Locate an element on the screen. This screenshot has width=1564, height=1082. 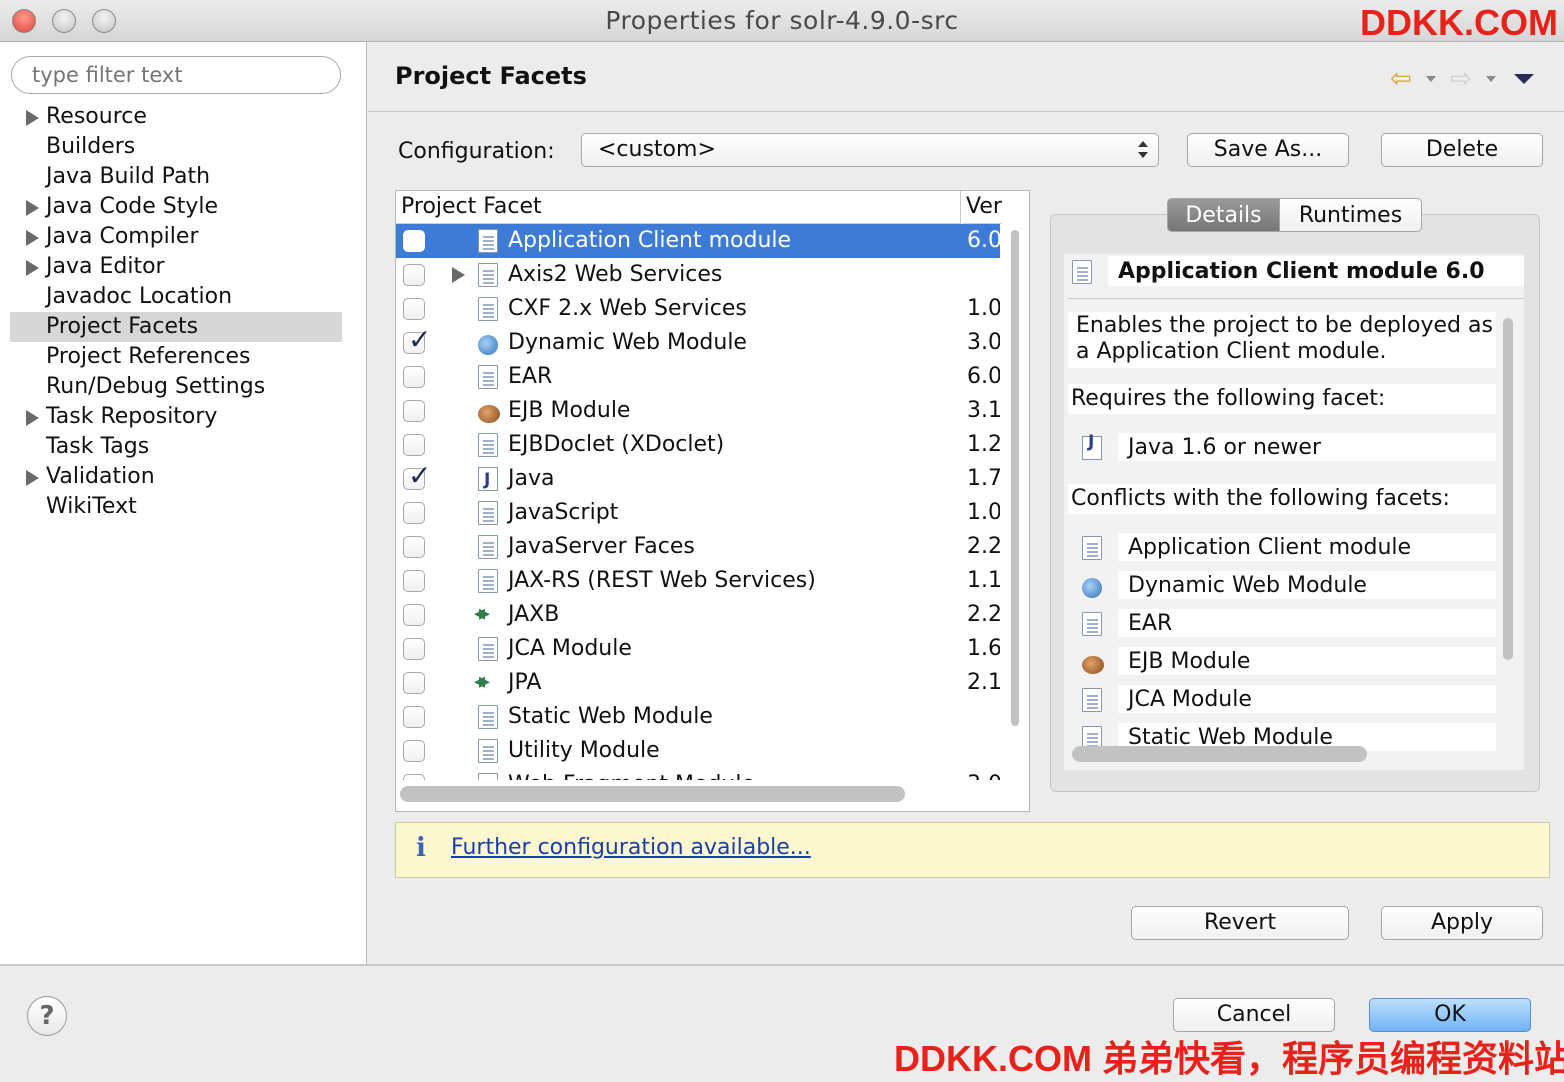
facet-row: ✓ Java 1.7 is located at coordinates (698, 478).